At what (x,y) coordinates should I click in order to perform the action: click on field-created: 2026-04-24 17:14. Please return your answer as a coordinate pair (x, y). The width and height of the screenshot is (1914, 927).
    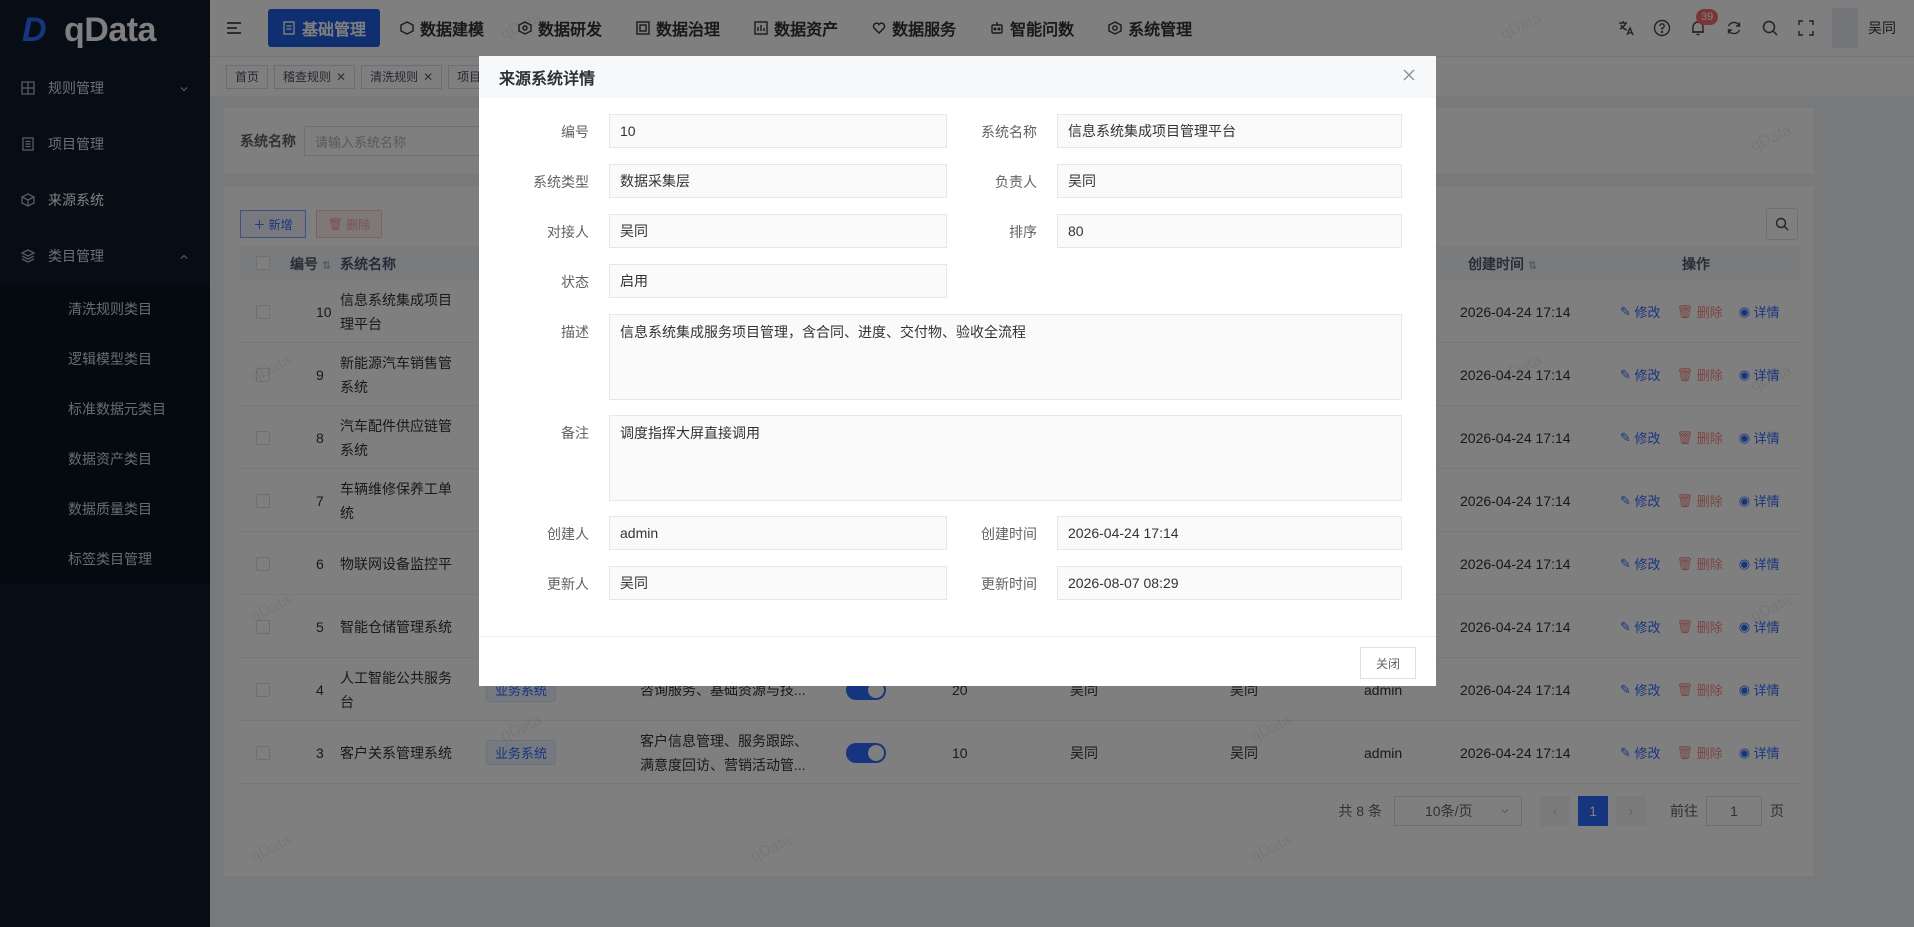
    Looking at the image, I should click on (1229, 533).